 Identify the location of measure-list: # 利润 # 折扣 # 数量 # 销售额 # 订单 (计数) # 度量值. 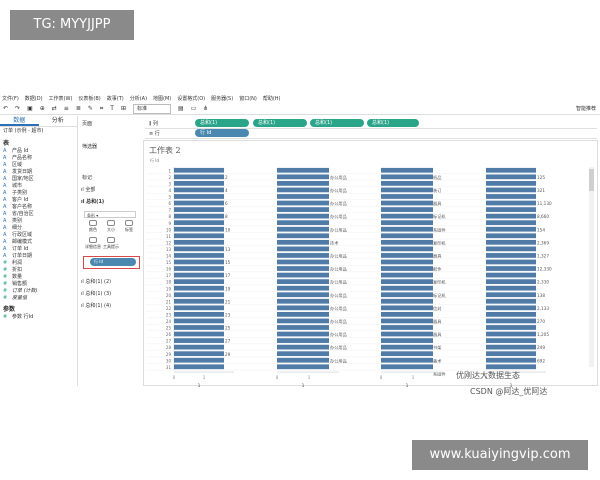
(38, 281).